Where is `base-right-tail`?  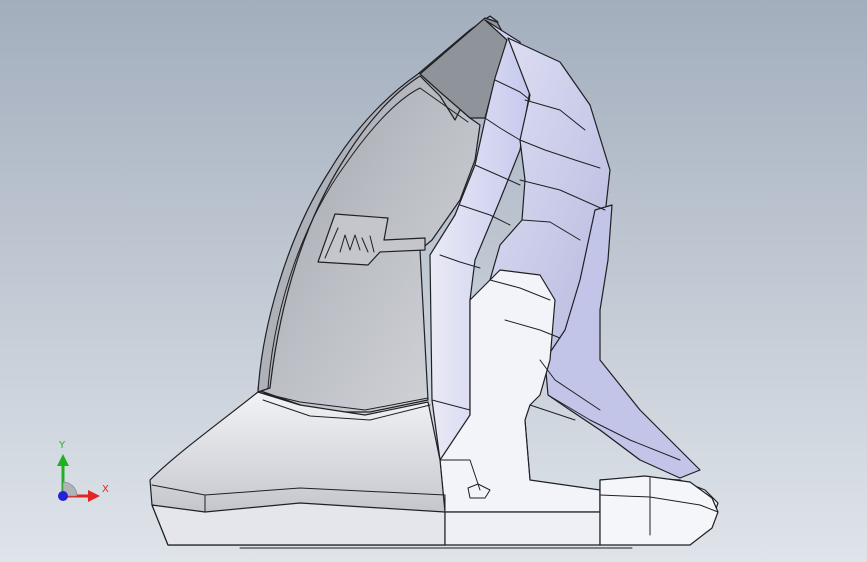
base-right-tail is located at coordinates (659, 510).